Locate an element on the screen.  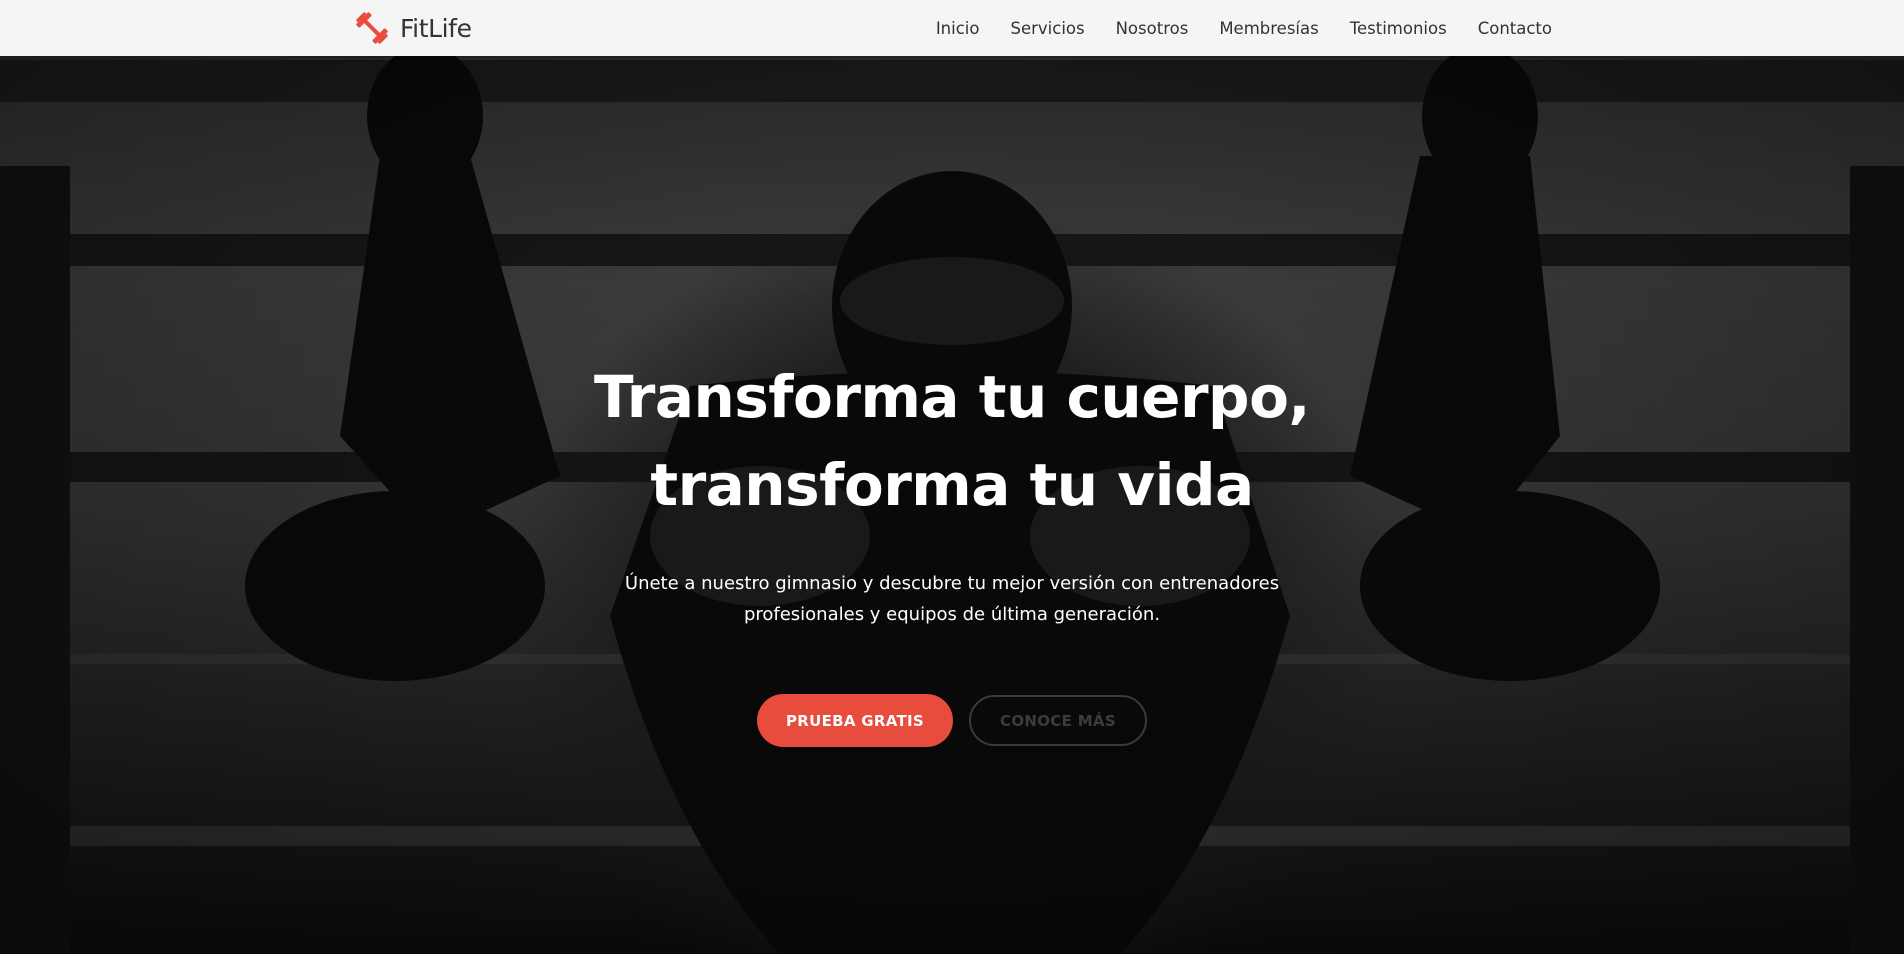
free-trial-button: PRUEBA GRATIS is located at coordinates (855, 720).